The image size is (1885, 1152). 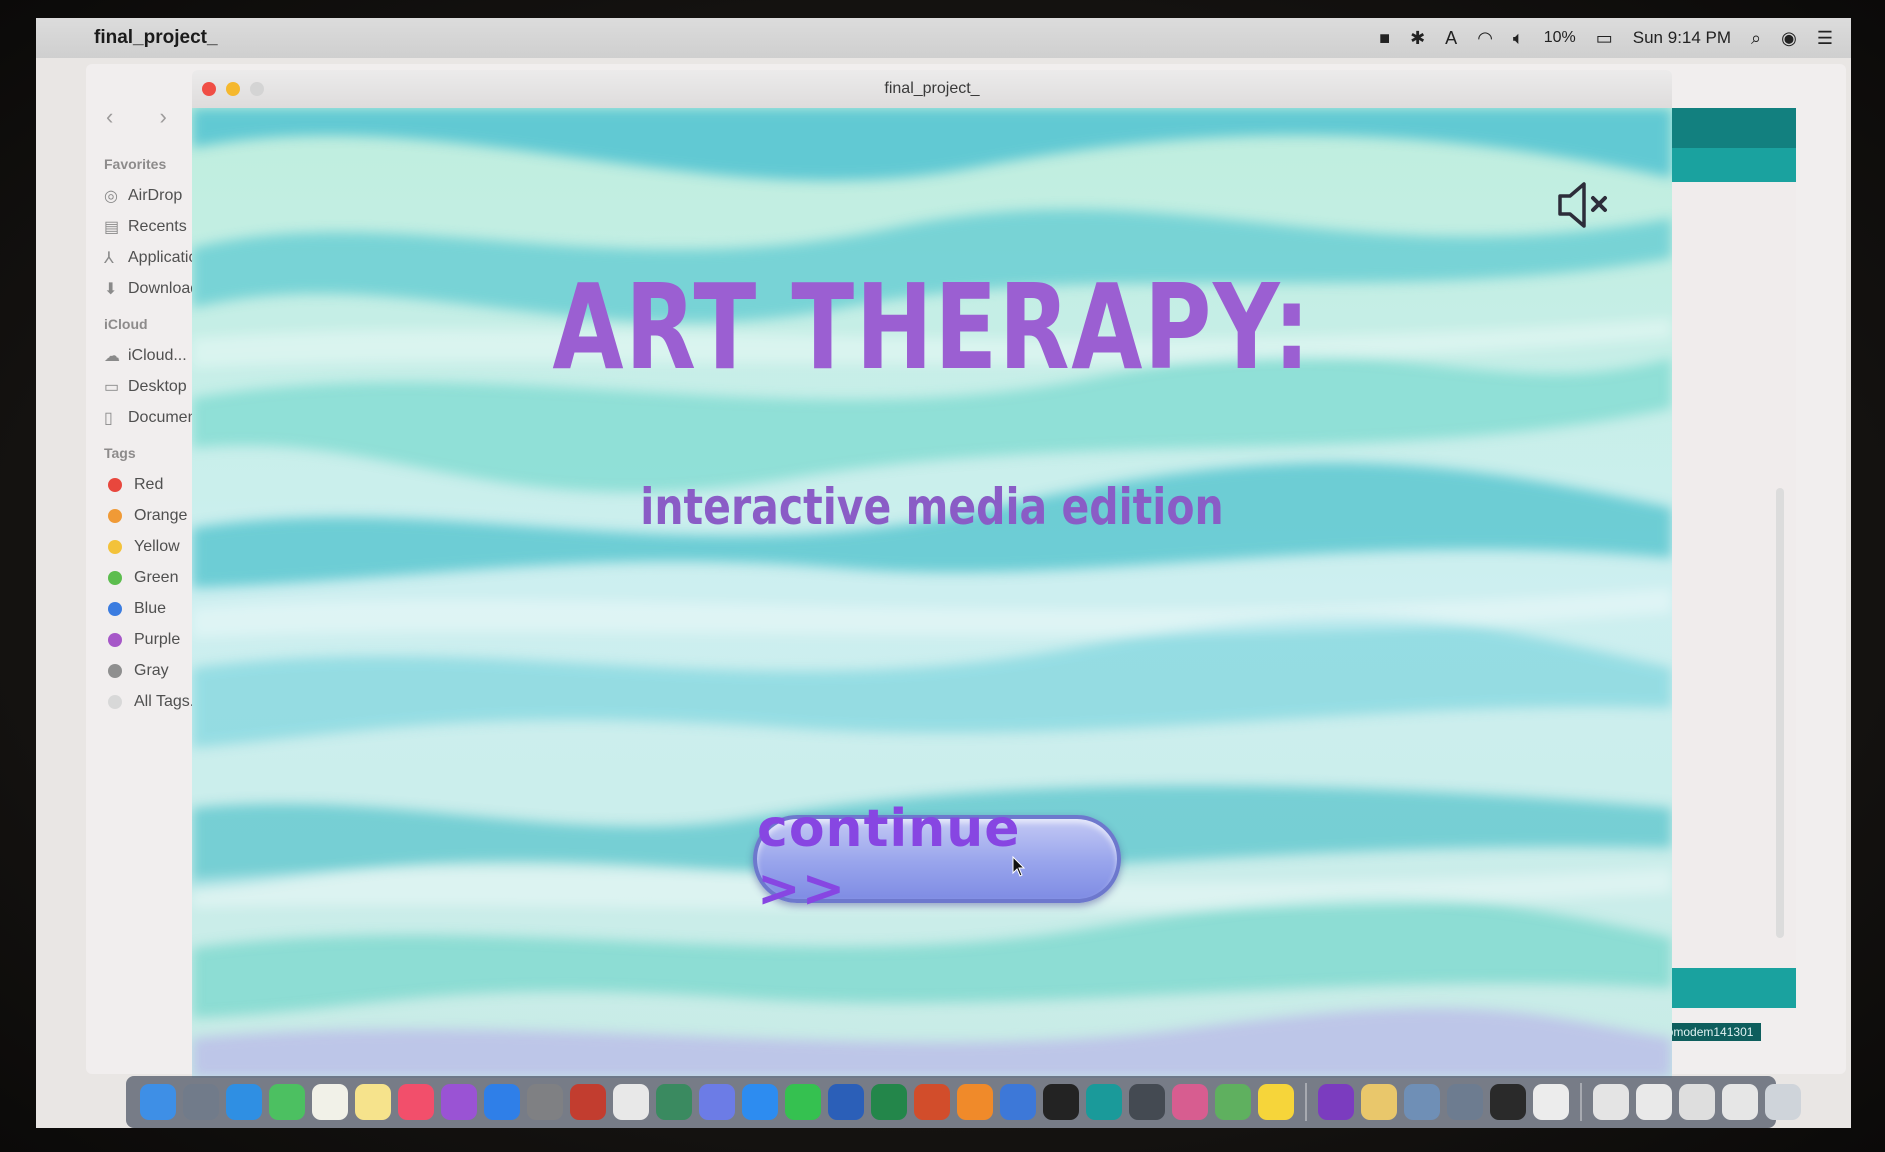 What do you see at coordinates (109, 258) in the screenshot?
I see `applications-icon: ⅄` at bounding box center [109, 258].